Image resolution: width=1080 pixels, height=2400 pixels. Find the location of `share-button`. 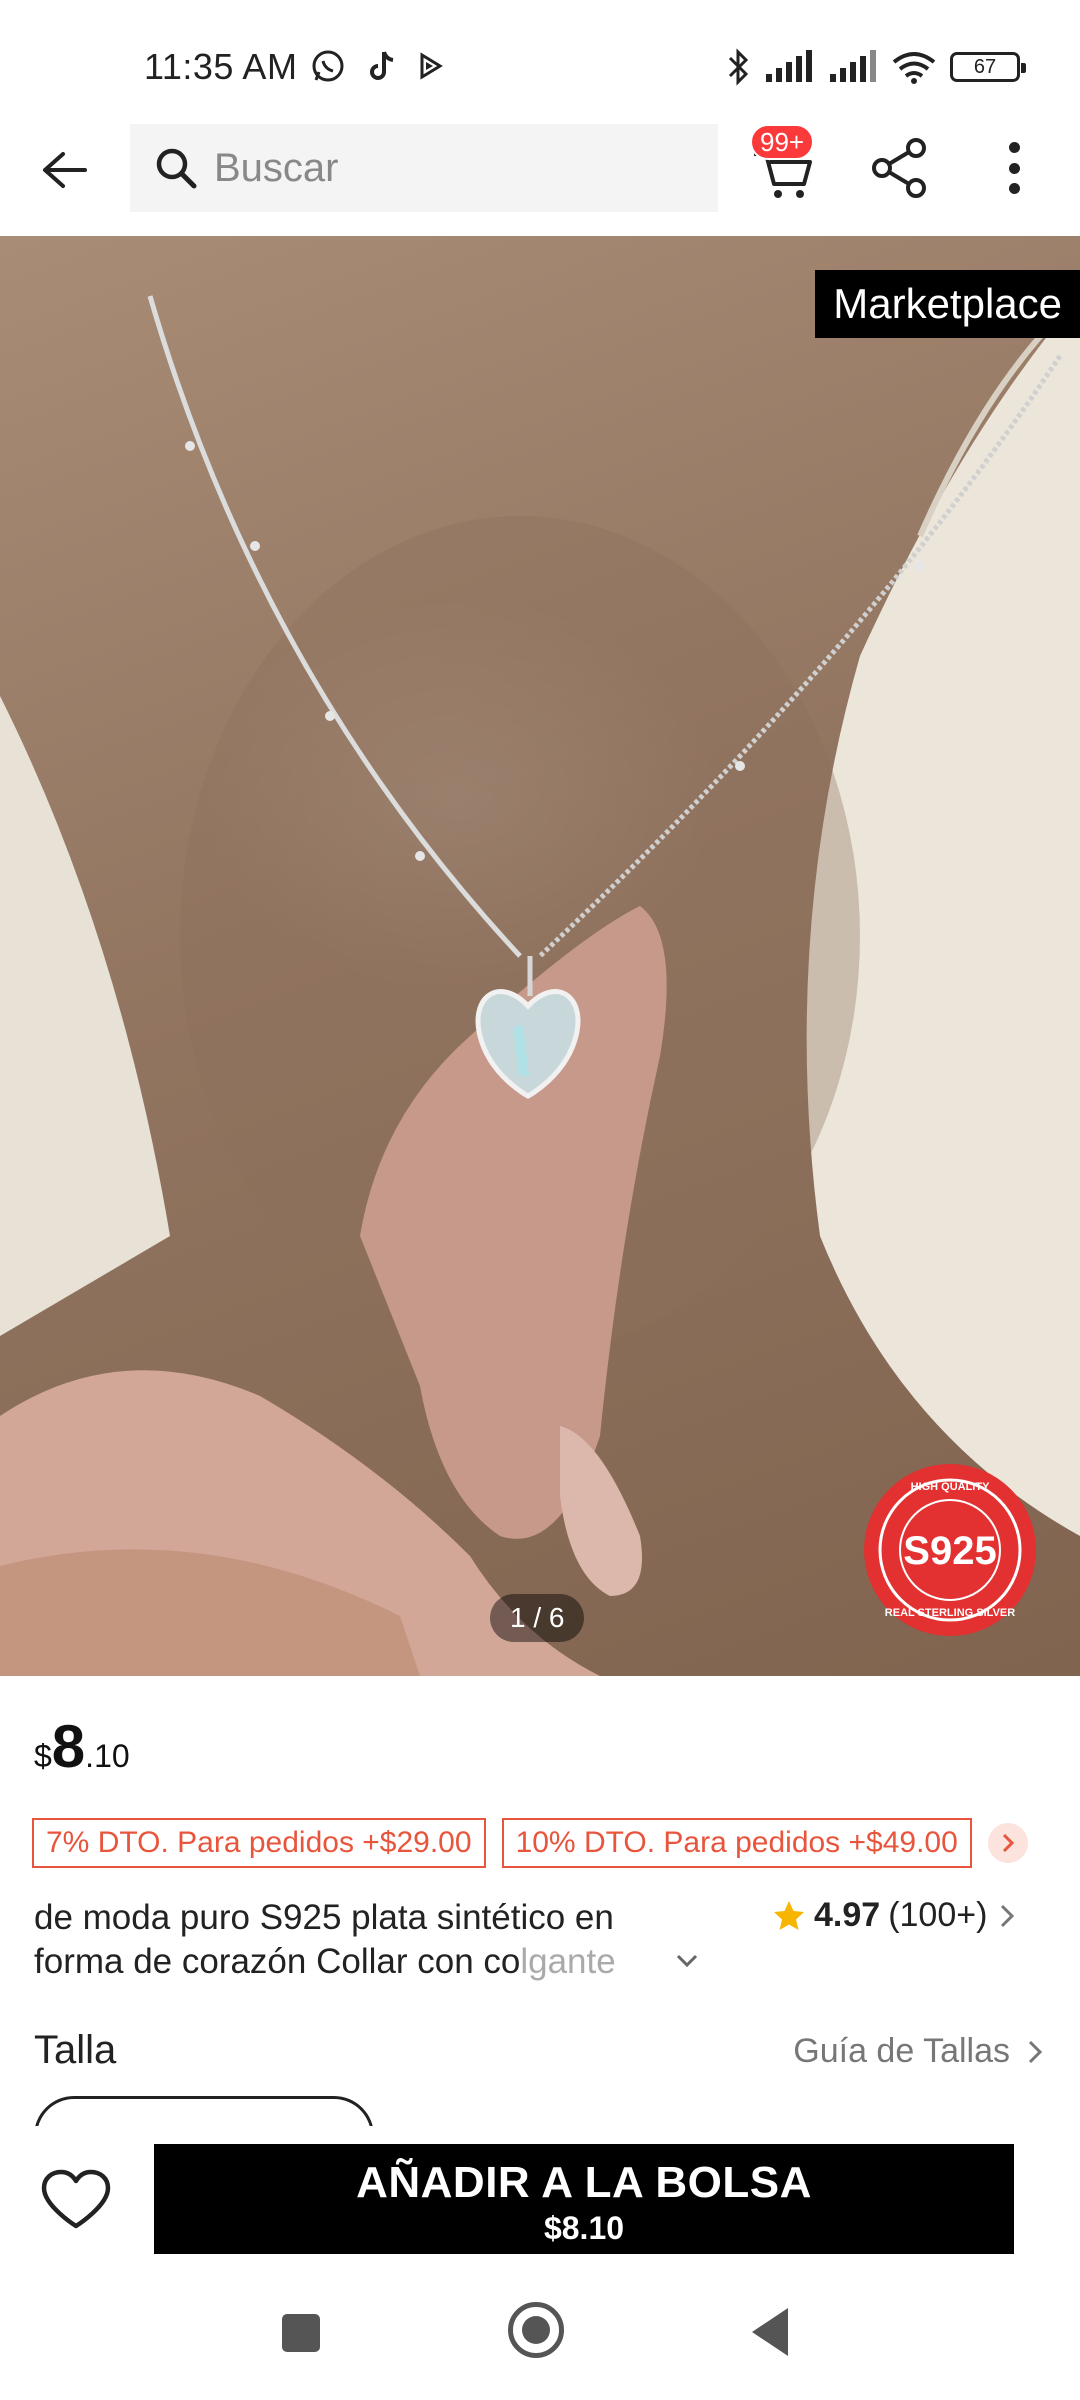

share-button is located at coordinates (900, 168).